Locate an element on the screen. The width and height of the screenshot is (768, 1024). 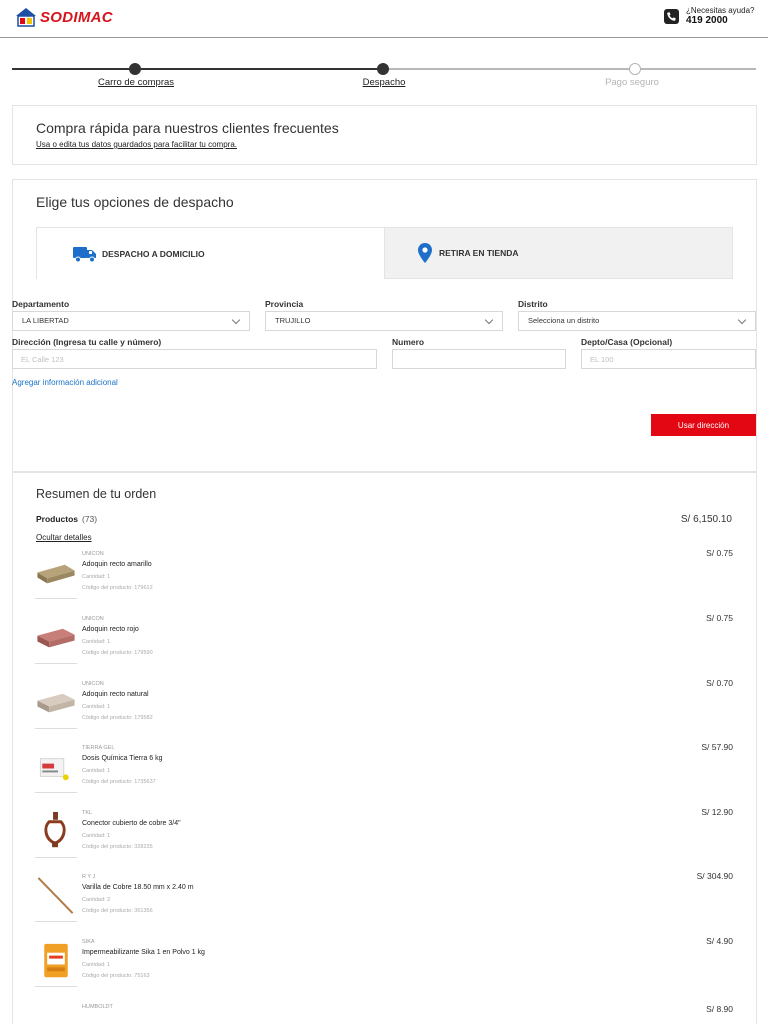
tab-home-delivery-label: DESPACHO A DOMICILIO is located at coordinates (153, 253).